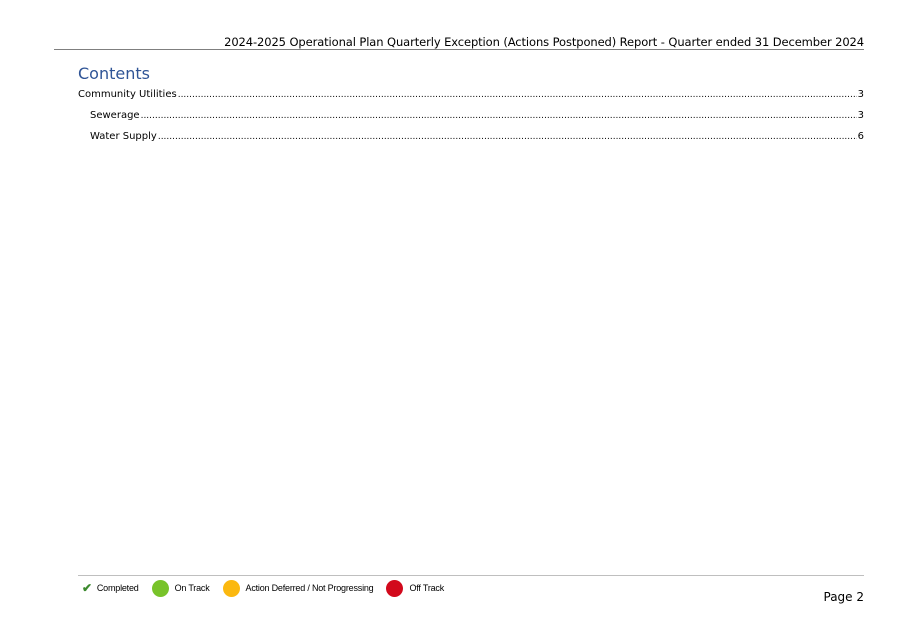 The image size is (908, 641). What do you see at coordinates (395, 588) in the screenshot?
I see `red-circle-icon` at bounding box center [395, 588].